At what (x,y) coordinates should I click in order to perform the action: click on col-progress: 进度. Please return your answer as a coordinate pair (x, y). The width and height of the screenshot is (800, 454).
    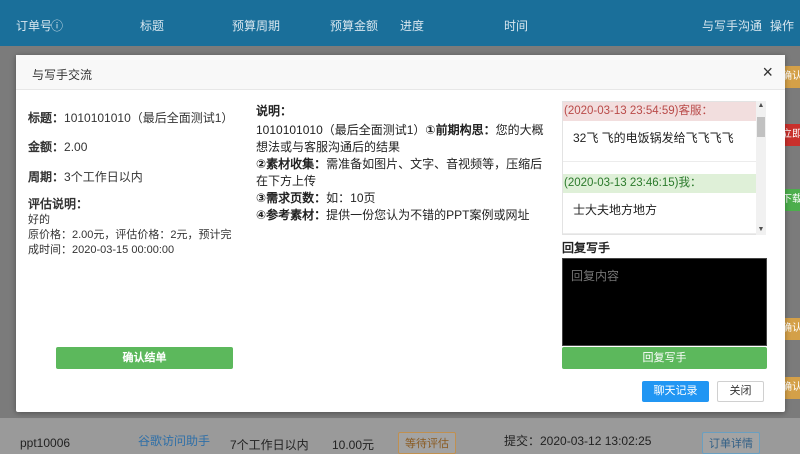
    Looking at the image, I should click on (412, 26).